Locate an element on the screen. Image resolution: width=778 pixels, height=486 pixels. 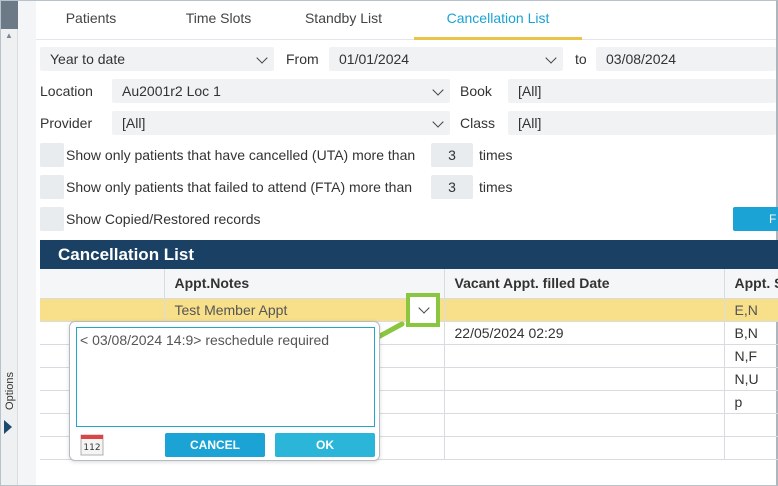
column-header-appt-status: Appt. S is located at coordinates (751, 284).